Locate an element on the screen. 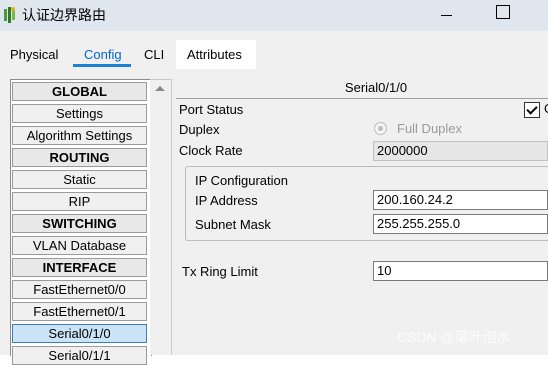 The image size is (548, 365). tab-attributes: Attributes is located at coordinates (214, 54).